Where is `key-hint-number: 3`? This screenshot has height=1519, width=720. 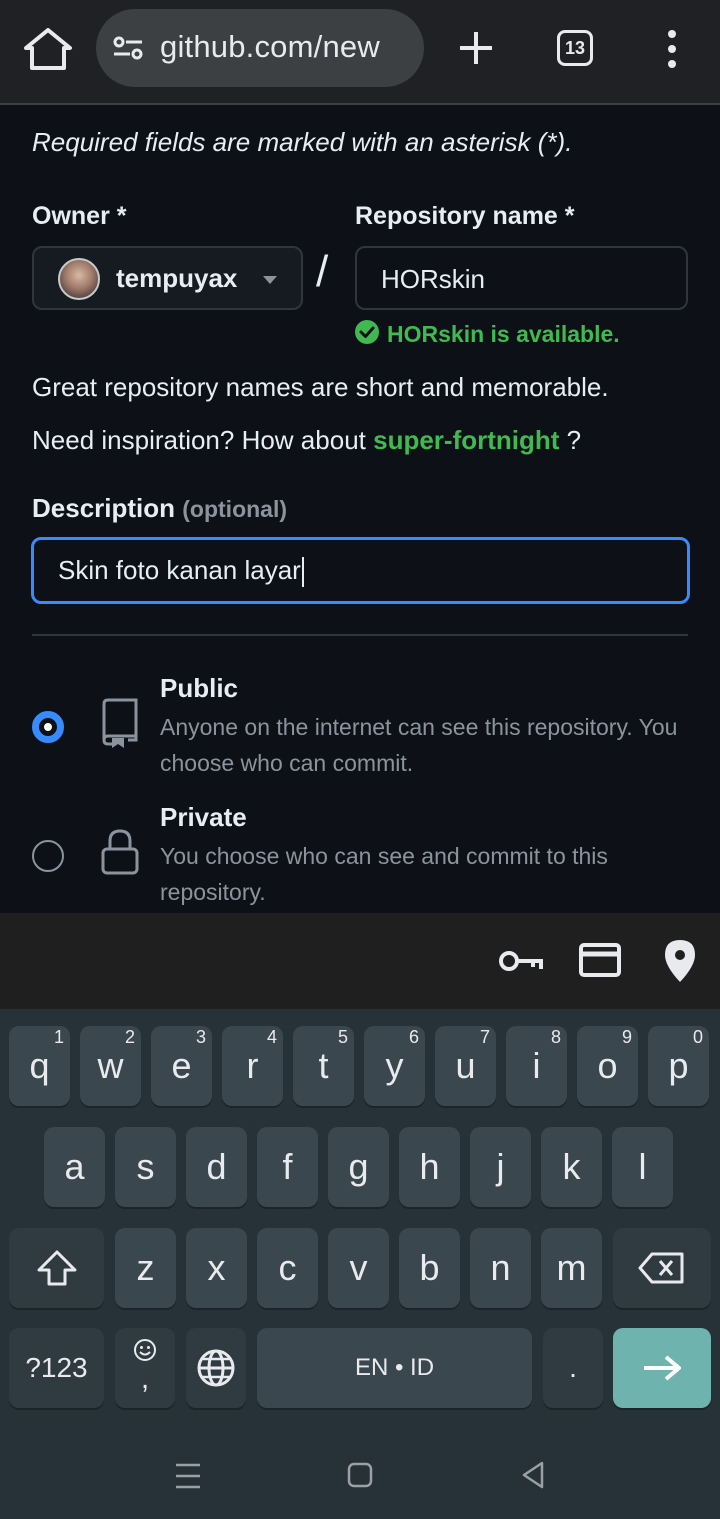
key-hint-number: 3 is located at coordinates (200, 1037).